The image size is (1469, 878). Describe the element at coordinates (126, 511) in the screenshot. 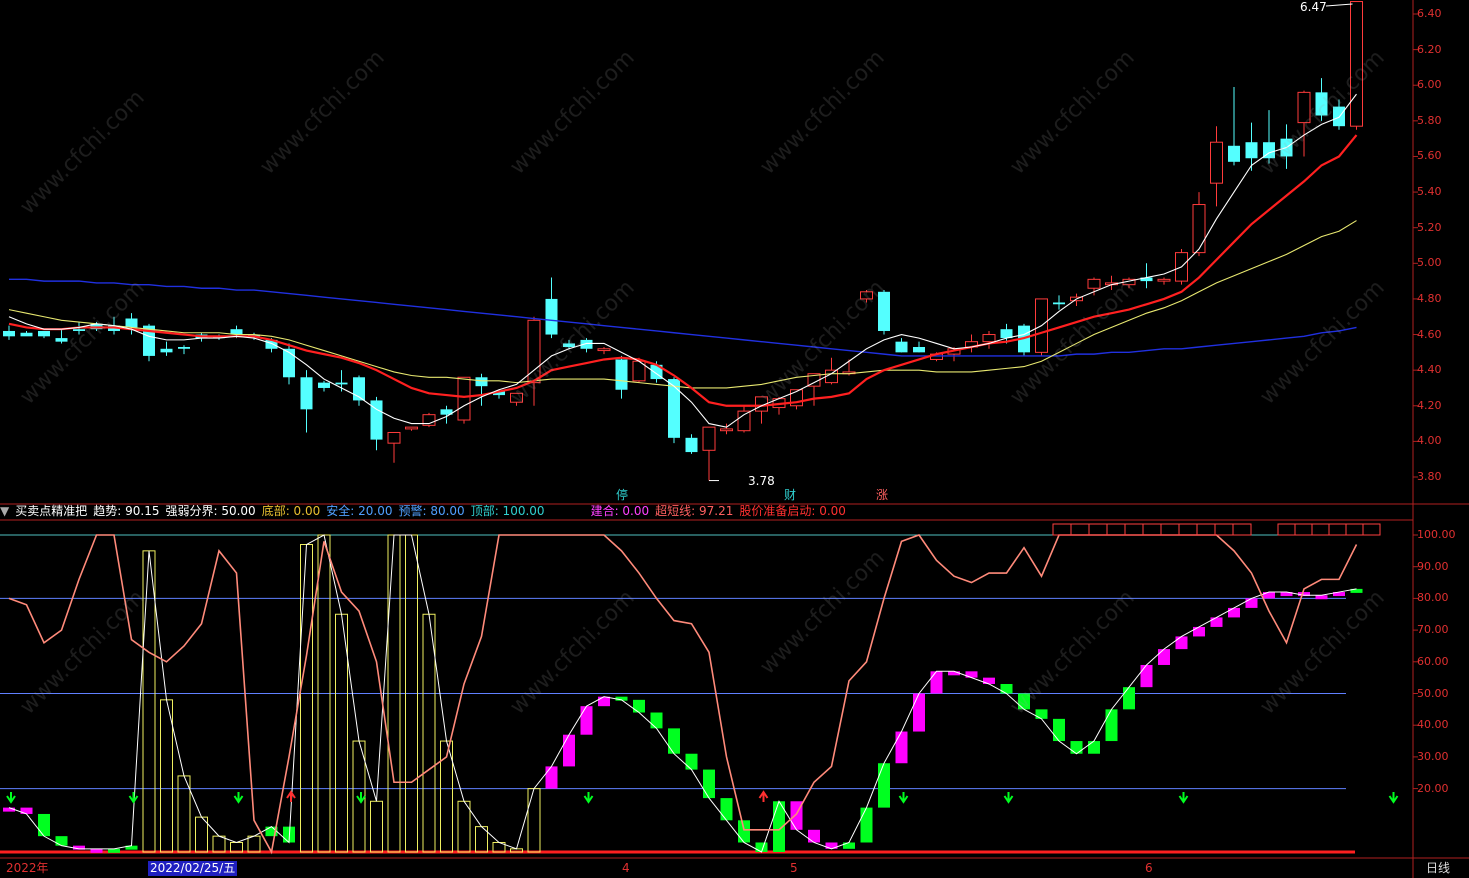

I see `indicator-trend: 趋势: 90.15` at that location.